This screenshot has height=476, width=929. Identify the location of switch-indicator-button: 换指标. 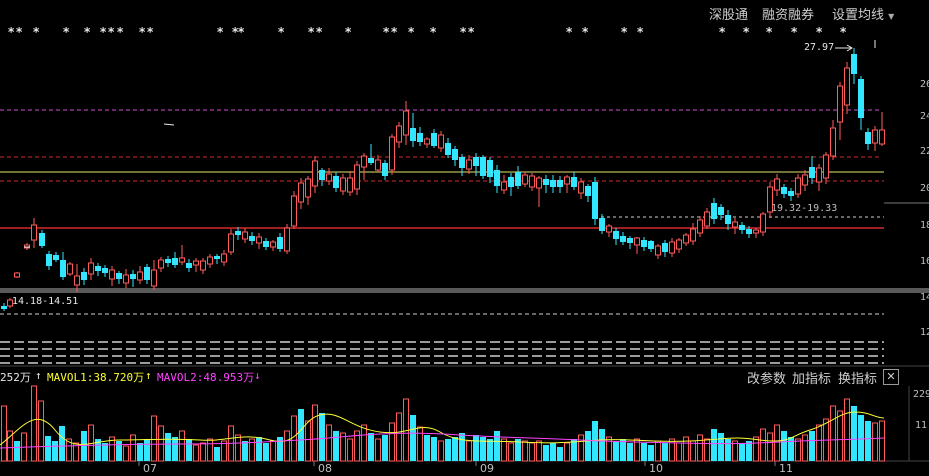
(857, 377).